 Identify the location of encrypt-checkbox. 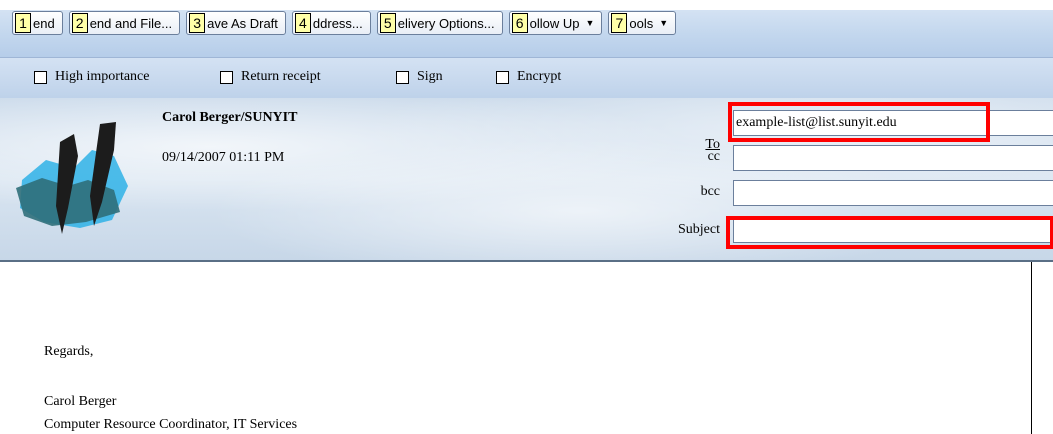
(502, 77).